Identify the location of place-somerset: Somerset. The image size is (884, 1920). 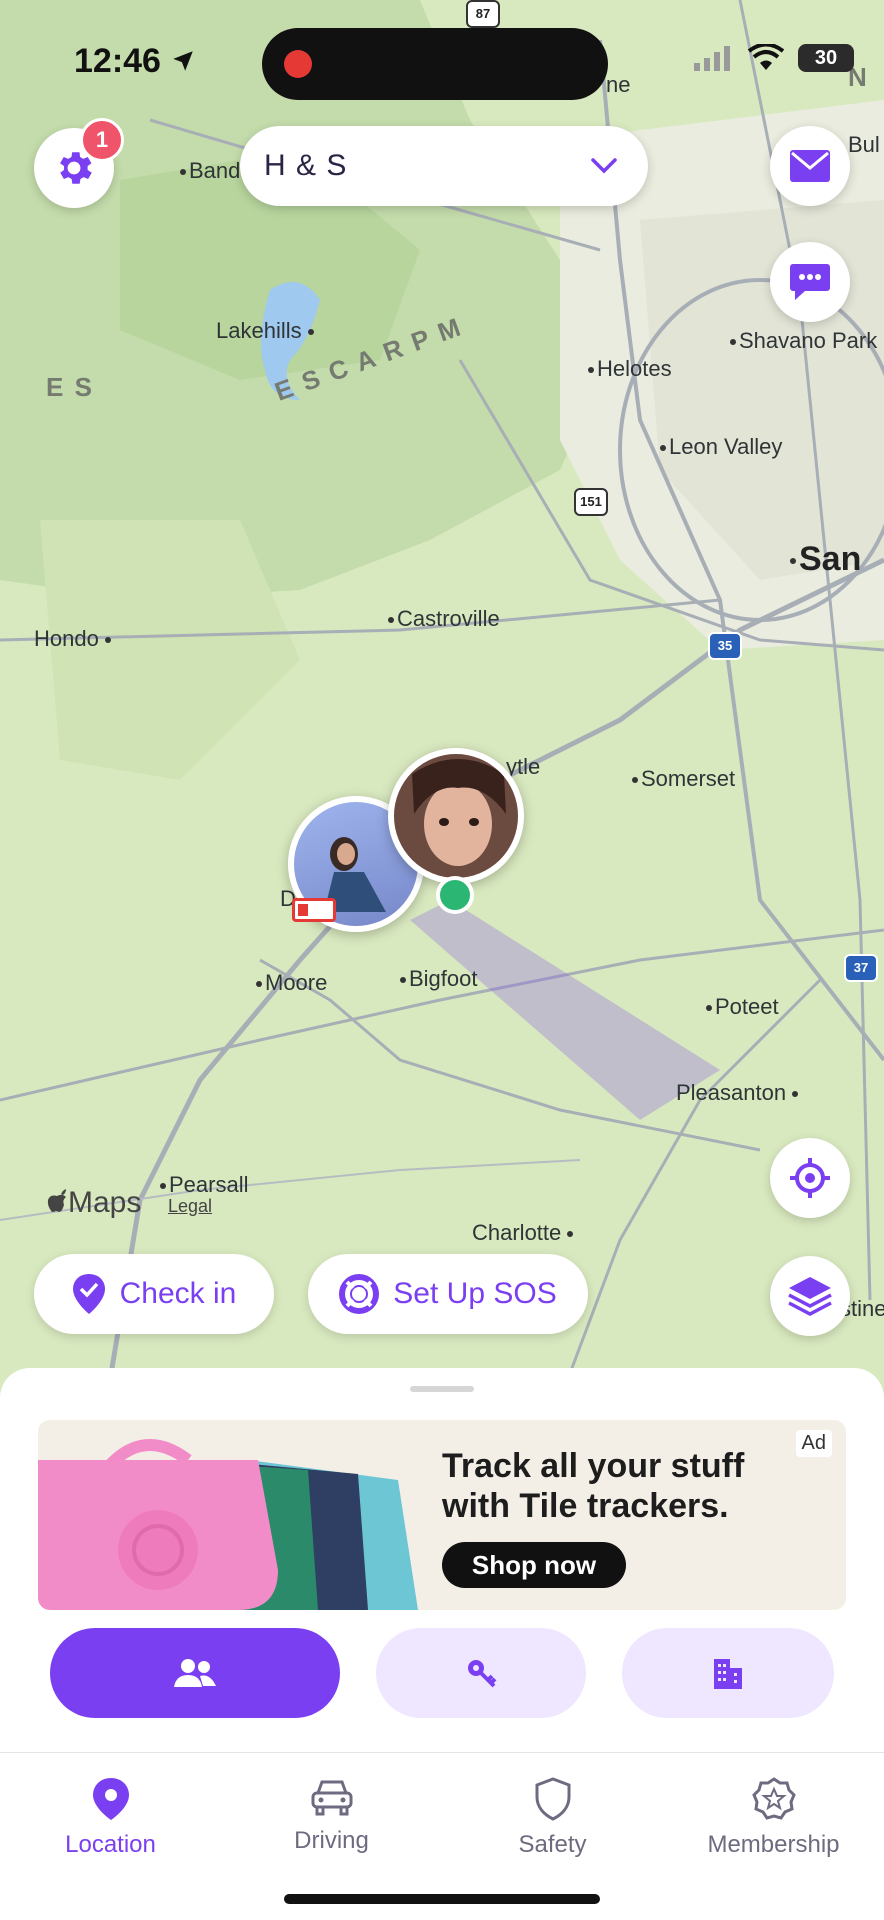
(683, 779).